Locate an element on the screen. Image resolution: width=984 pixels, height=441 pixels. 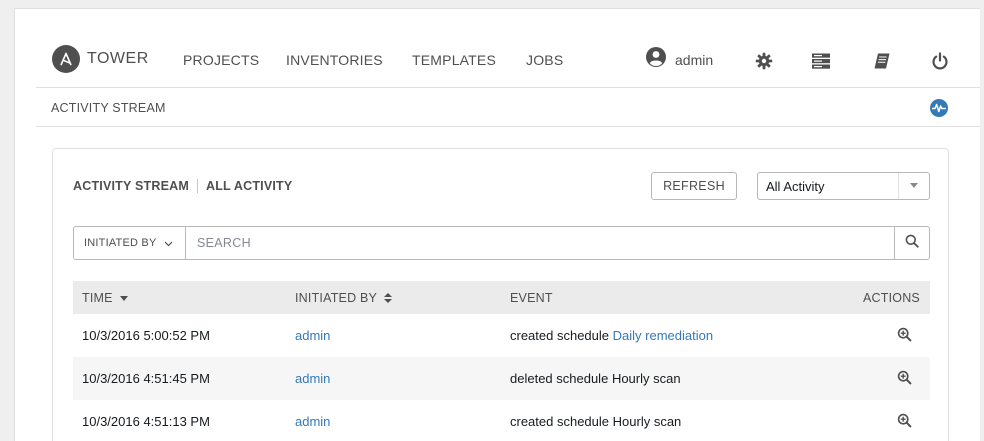
column-time: TIME is located at coordinates (105, 298).